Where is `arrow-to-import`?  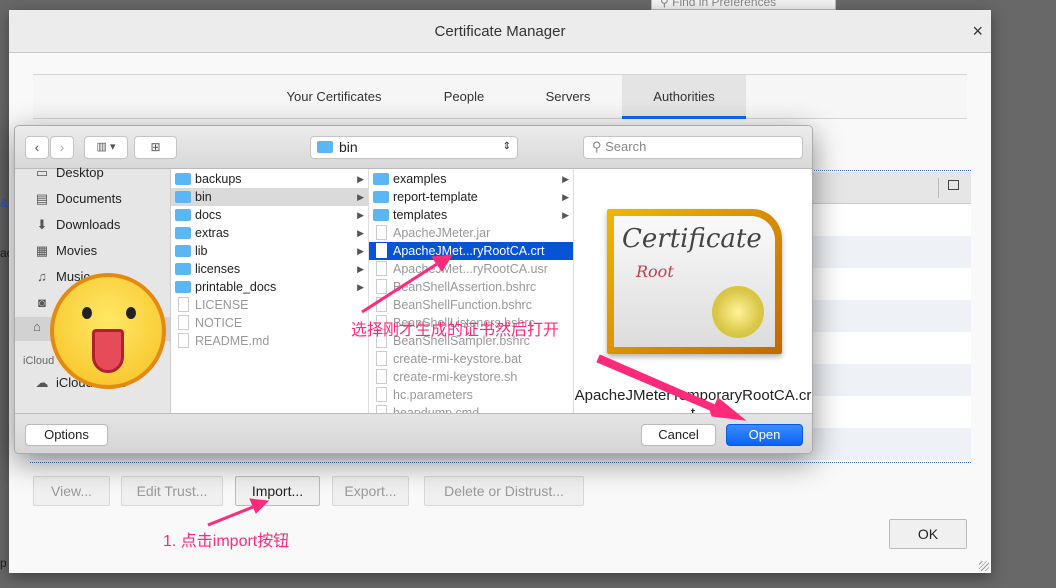
arrow-to-import is located at coordinates (233, 515).